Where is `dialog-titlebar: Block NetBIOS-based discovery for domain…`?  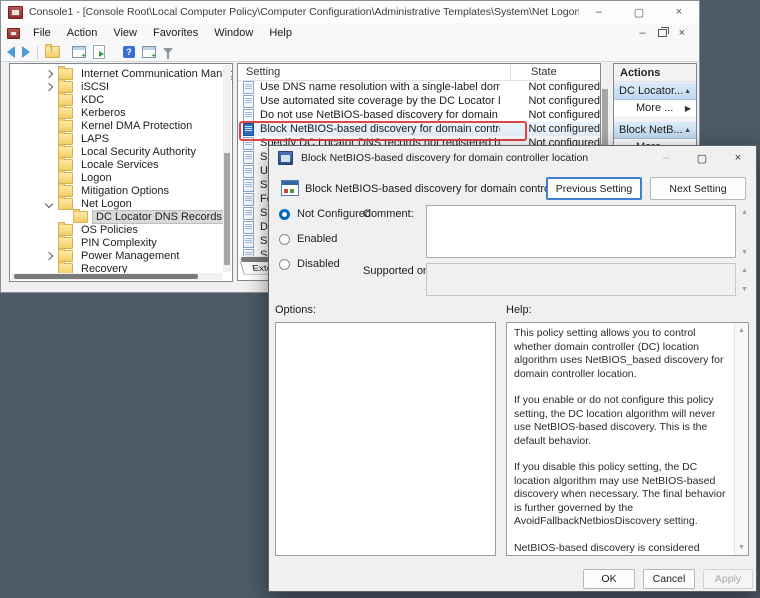 dialog-titlebar: Block NetBIOS-based discovery for domain… is located at coordinates (512, 158).